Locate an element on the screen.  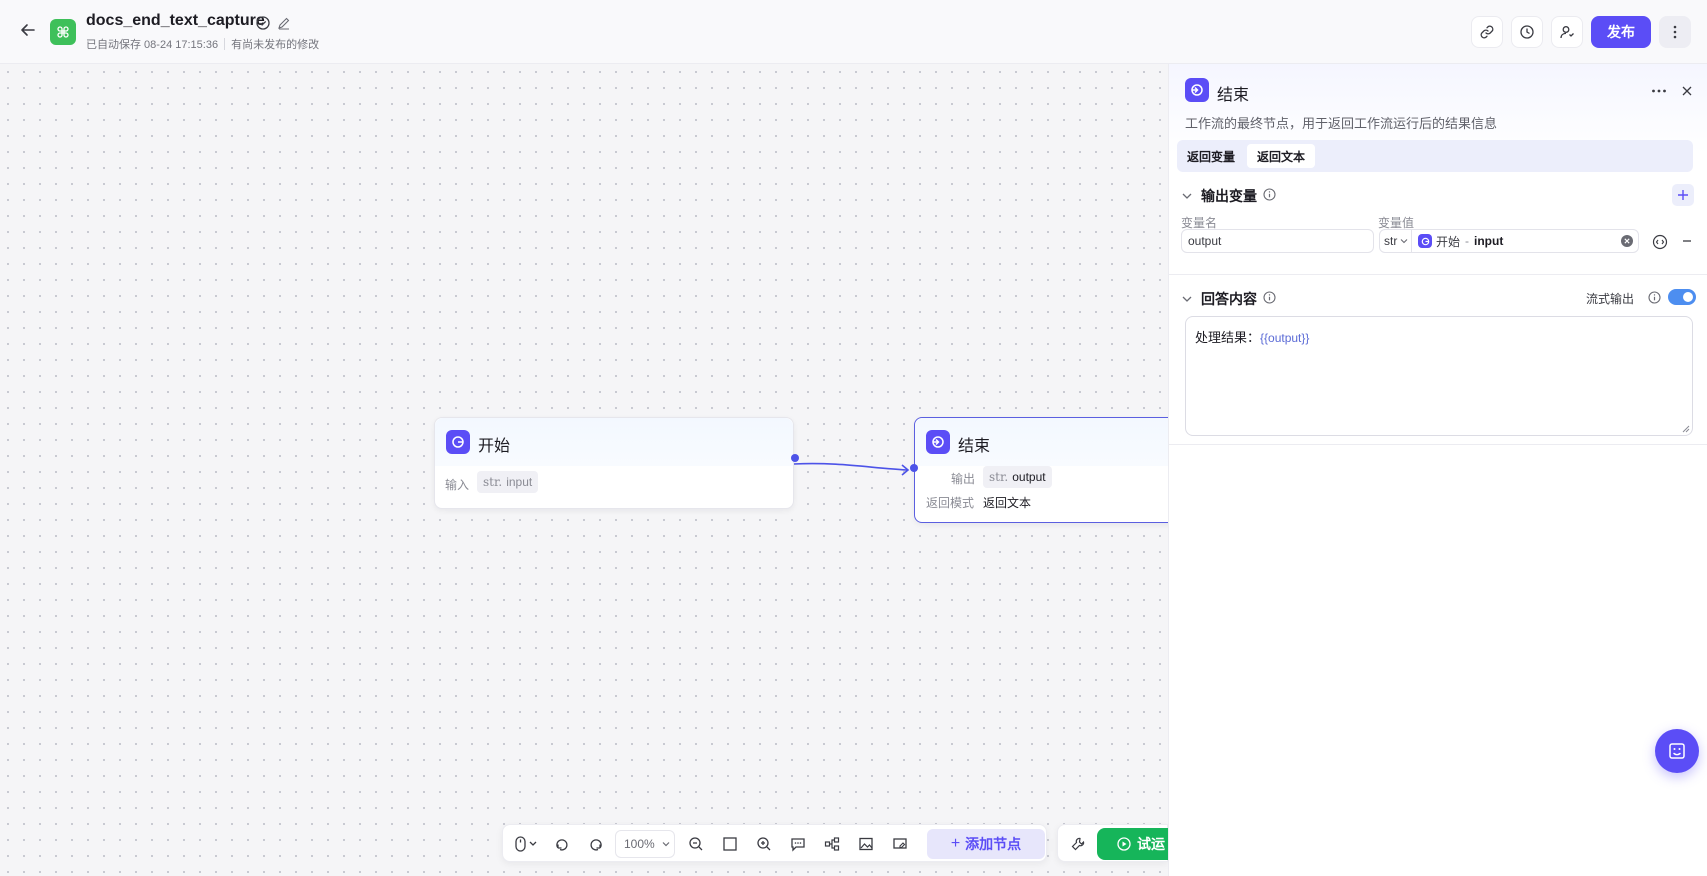
more-vertical-icon is located at coordinates (1675, 32).